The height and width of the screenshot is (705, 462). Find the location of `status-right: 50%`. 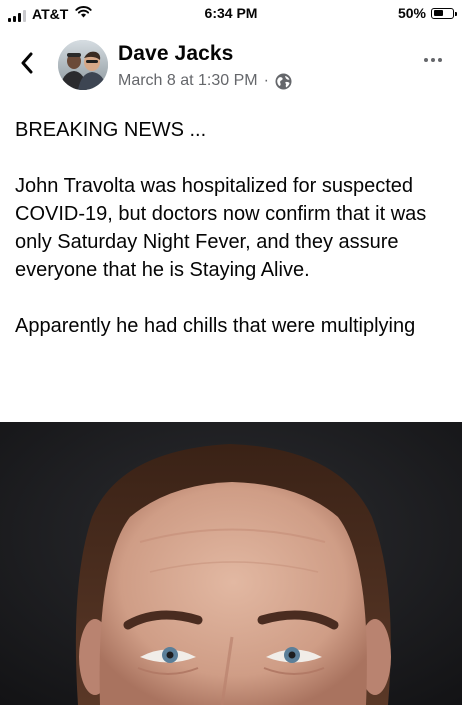

status-right: 50% is located at coordinates (427, 13).